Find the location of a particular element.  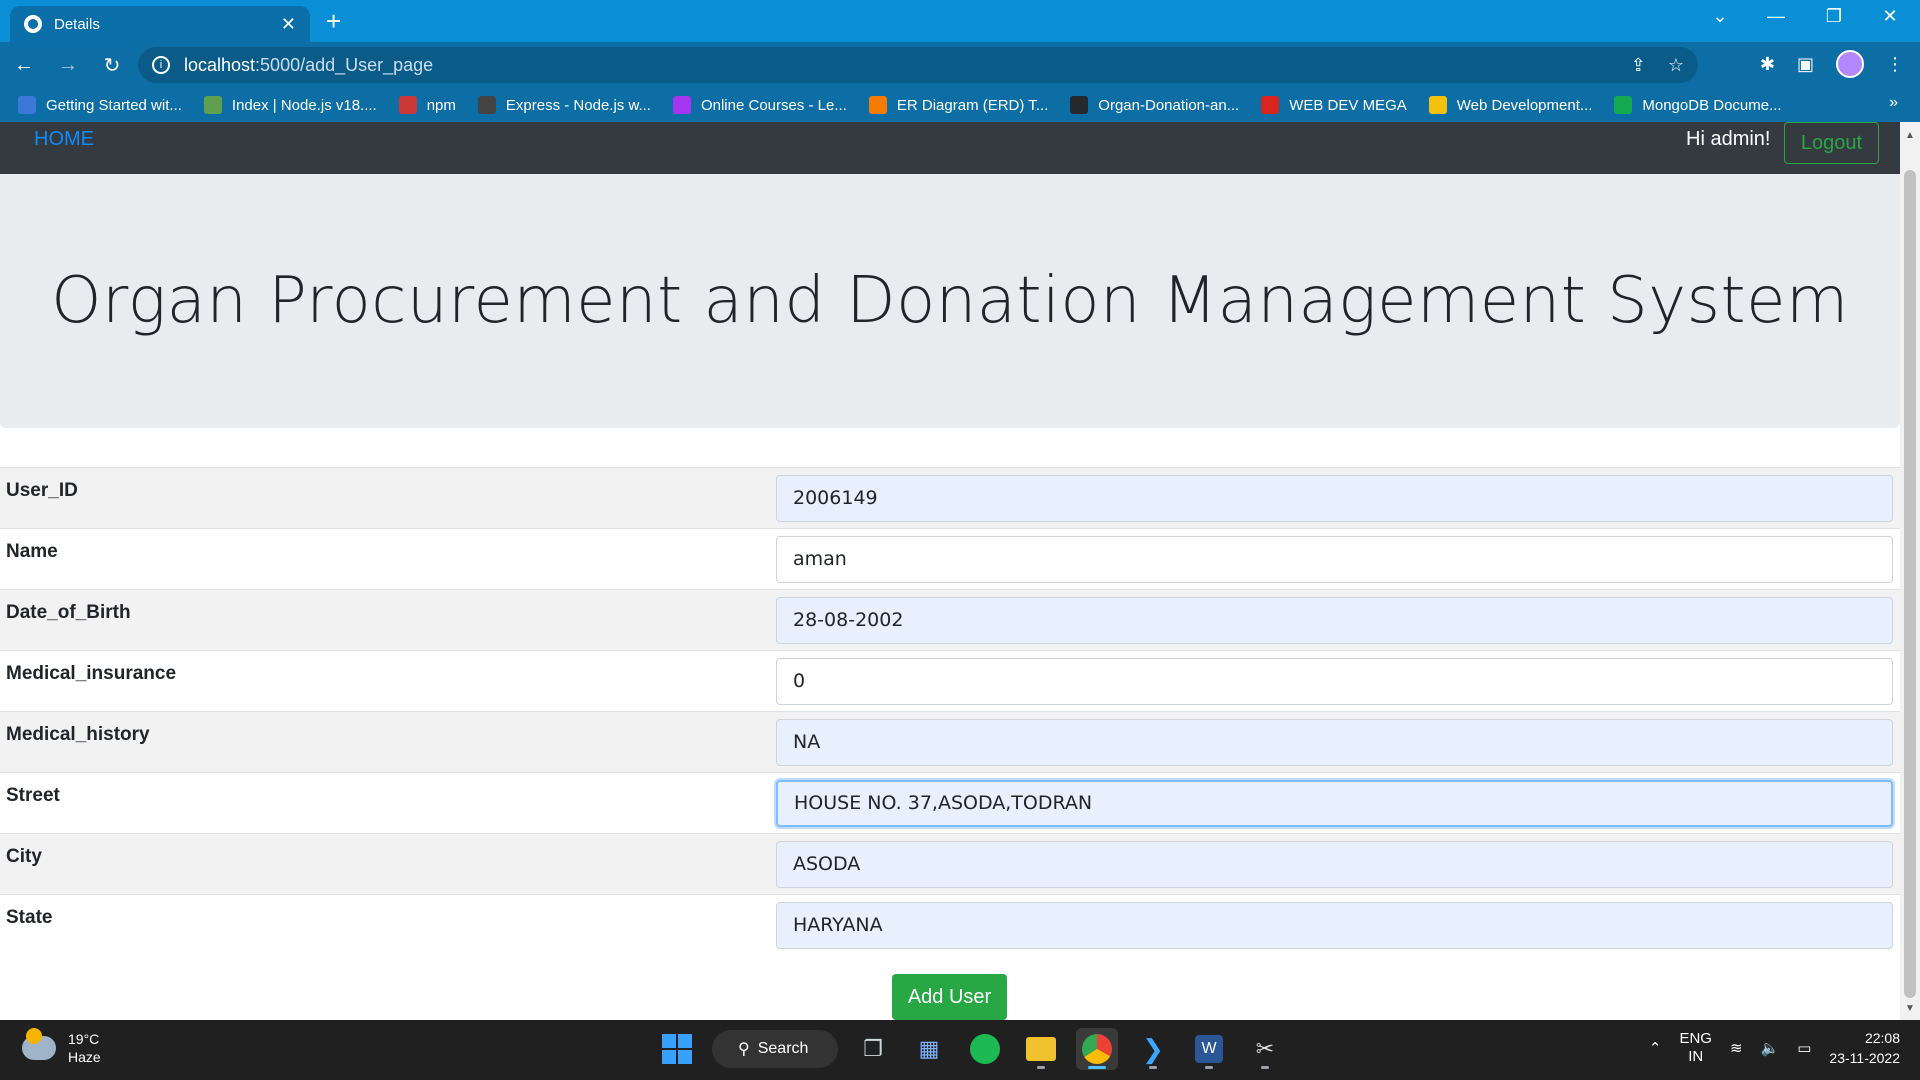

field-input: 28-08-2002 is located at coordinates (1334, 620).